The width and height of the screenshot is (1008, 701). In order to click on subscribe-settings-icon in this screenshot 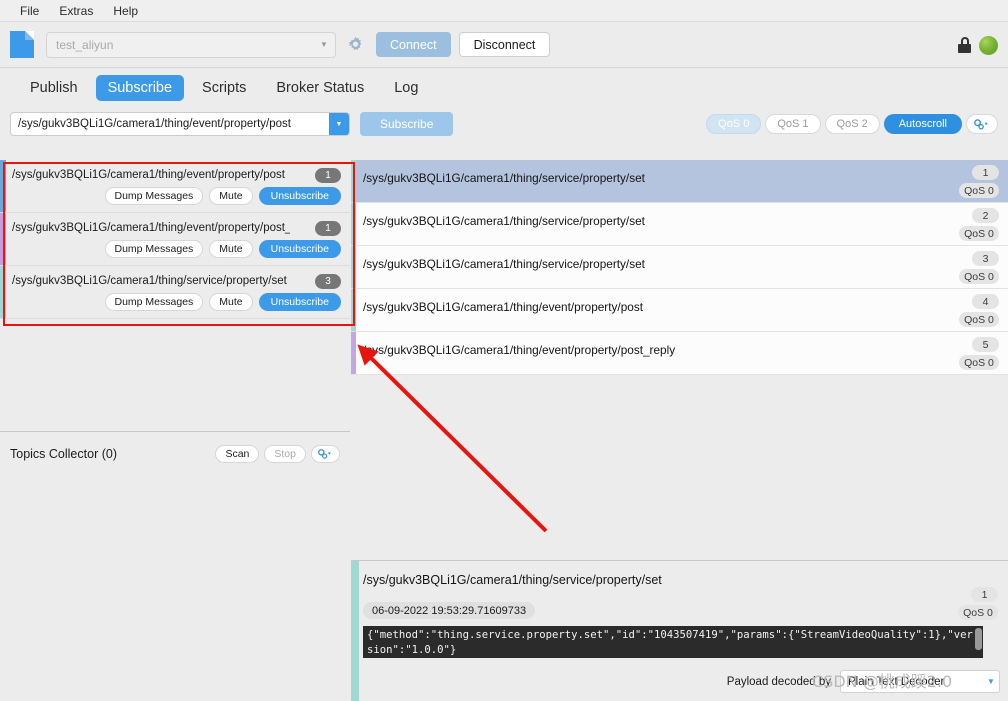, I will do `click(982, 124)`.